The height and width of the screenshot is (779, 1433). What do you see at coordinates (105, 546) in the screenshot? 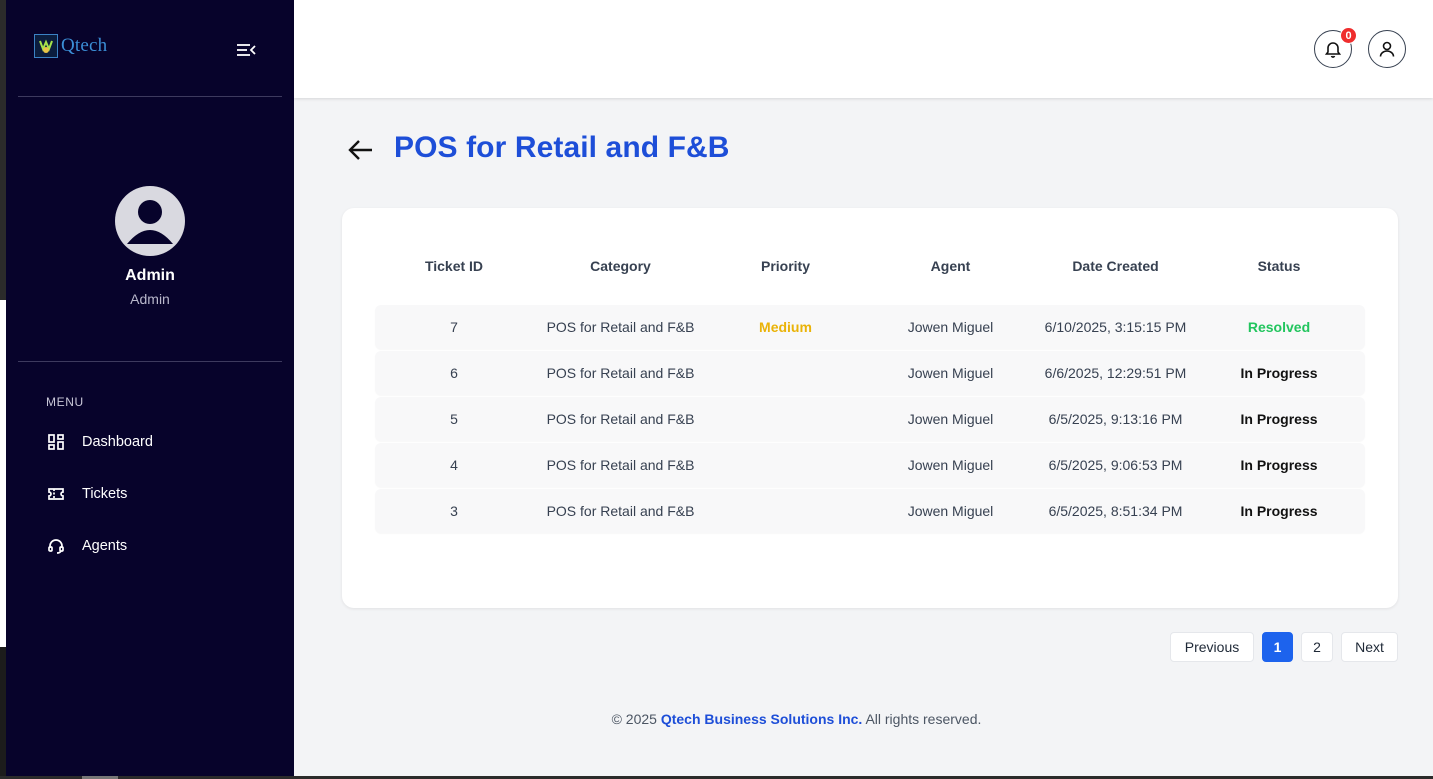
I see `sidebar-item-label: Agents` at bounding box center [105, 546].